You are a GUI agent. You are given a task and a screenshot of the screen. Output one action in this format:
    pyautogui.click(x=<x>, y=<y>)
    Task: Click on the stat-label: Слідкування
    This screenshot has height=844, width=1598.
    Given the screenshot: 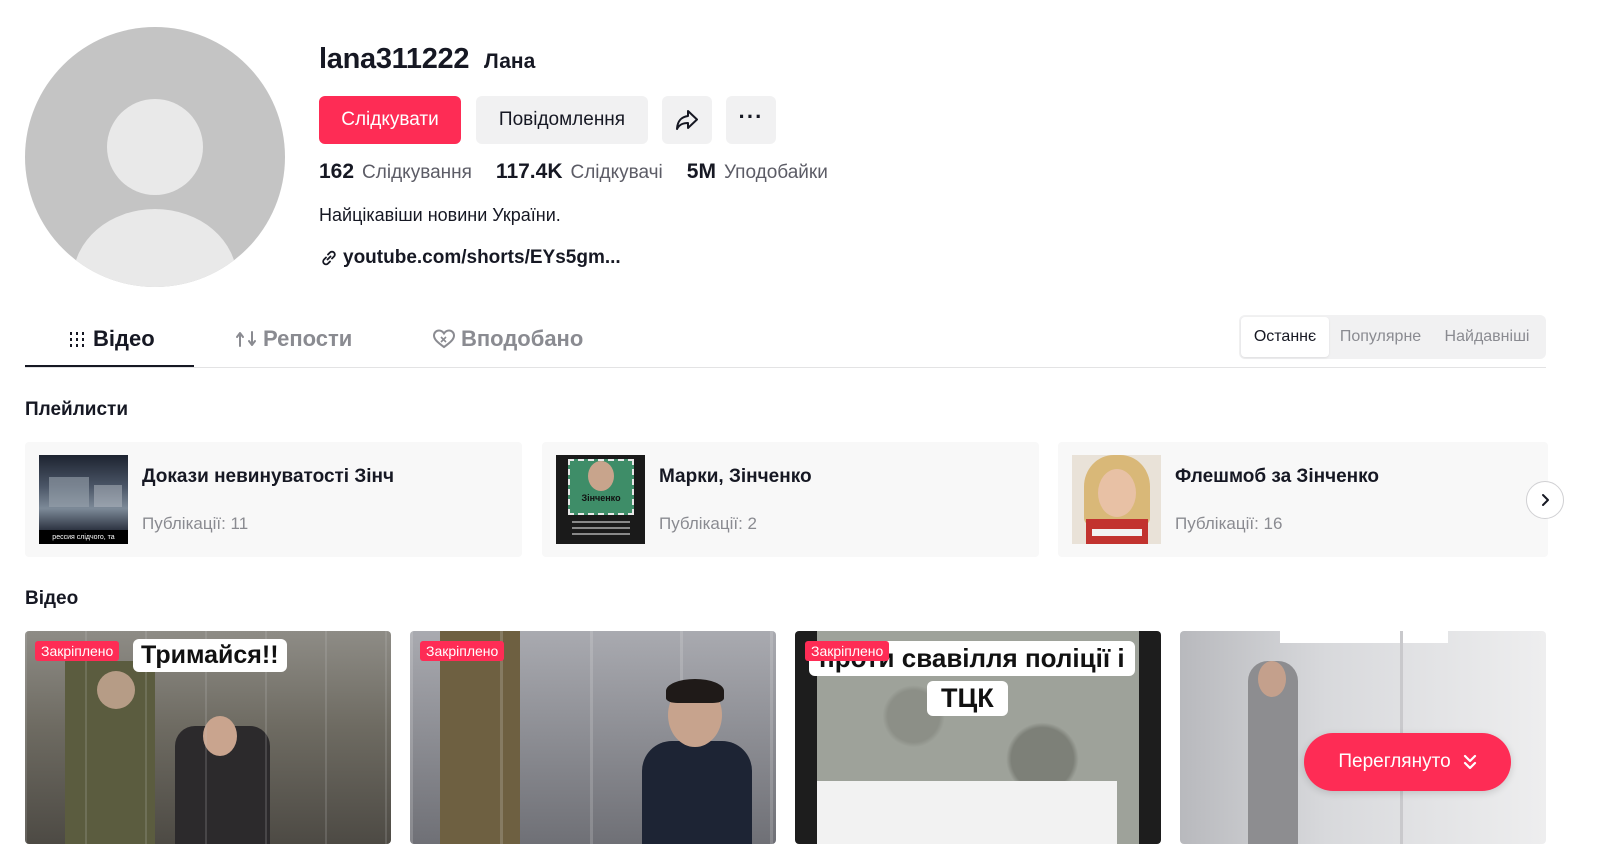 What is the action you would take?
    pyautogui.click(x=417, y=172)
    